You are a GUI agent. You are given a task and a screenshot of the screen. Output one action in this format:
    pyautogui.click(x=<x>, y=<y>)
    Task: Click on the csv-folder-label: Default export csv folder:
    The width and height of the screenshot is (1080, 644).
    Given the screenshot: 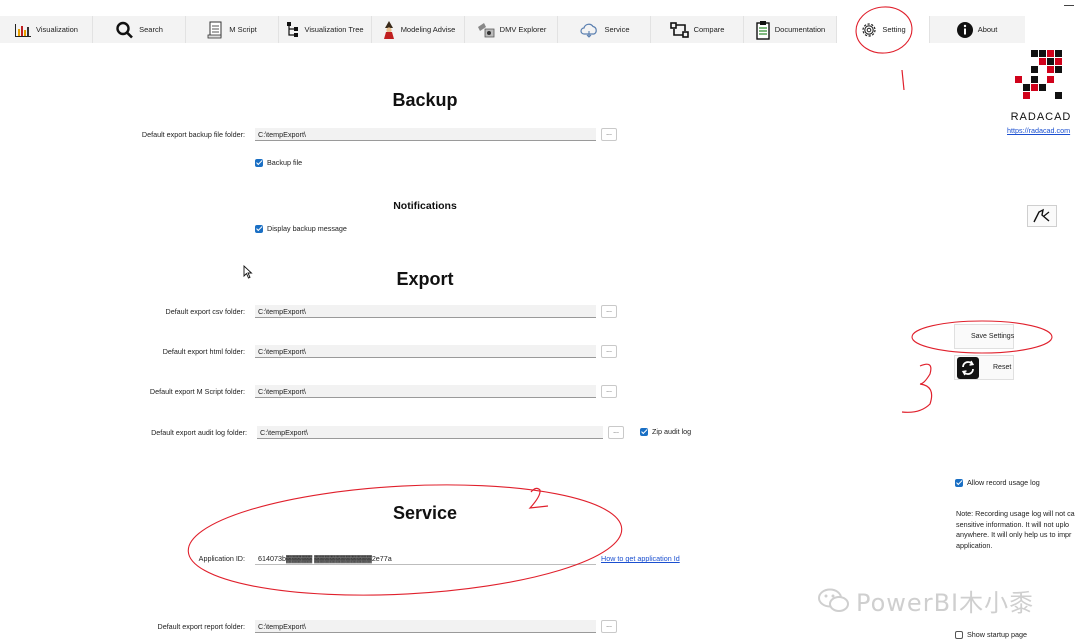 What is the action you would take?
    pyautogui.click(x=205, y=311)
    